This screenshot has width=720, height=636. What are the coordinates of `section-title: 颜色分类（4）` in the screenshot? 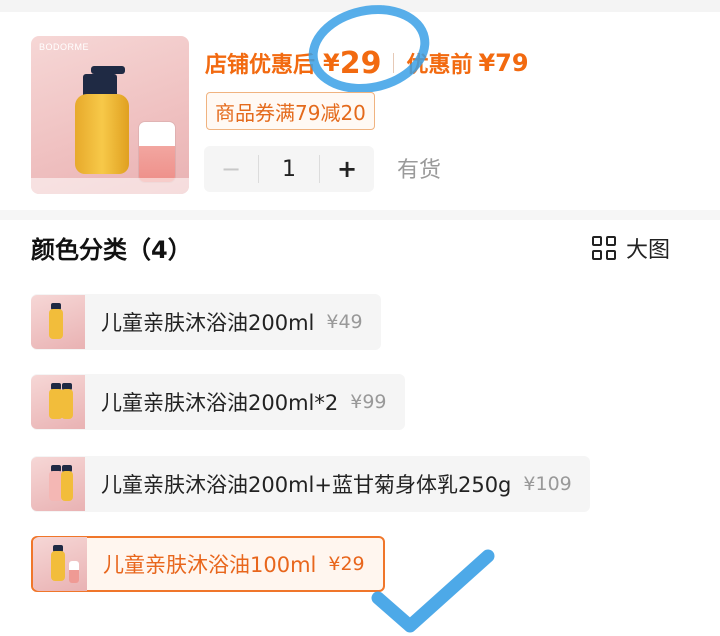 It's located at (111, 250).